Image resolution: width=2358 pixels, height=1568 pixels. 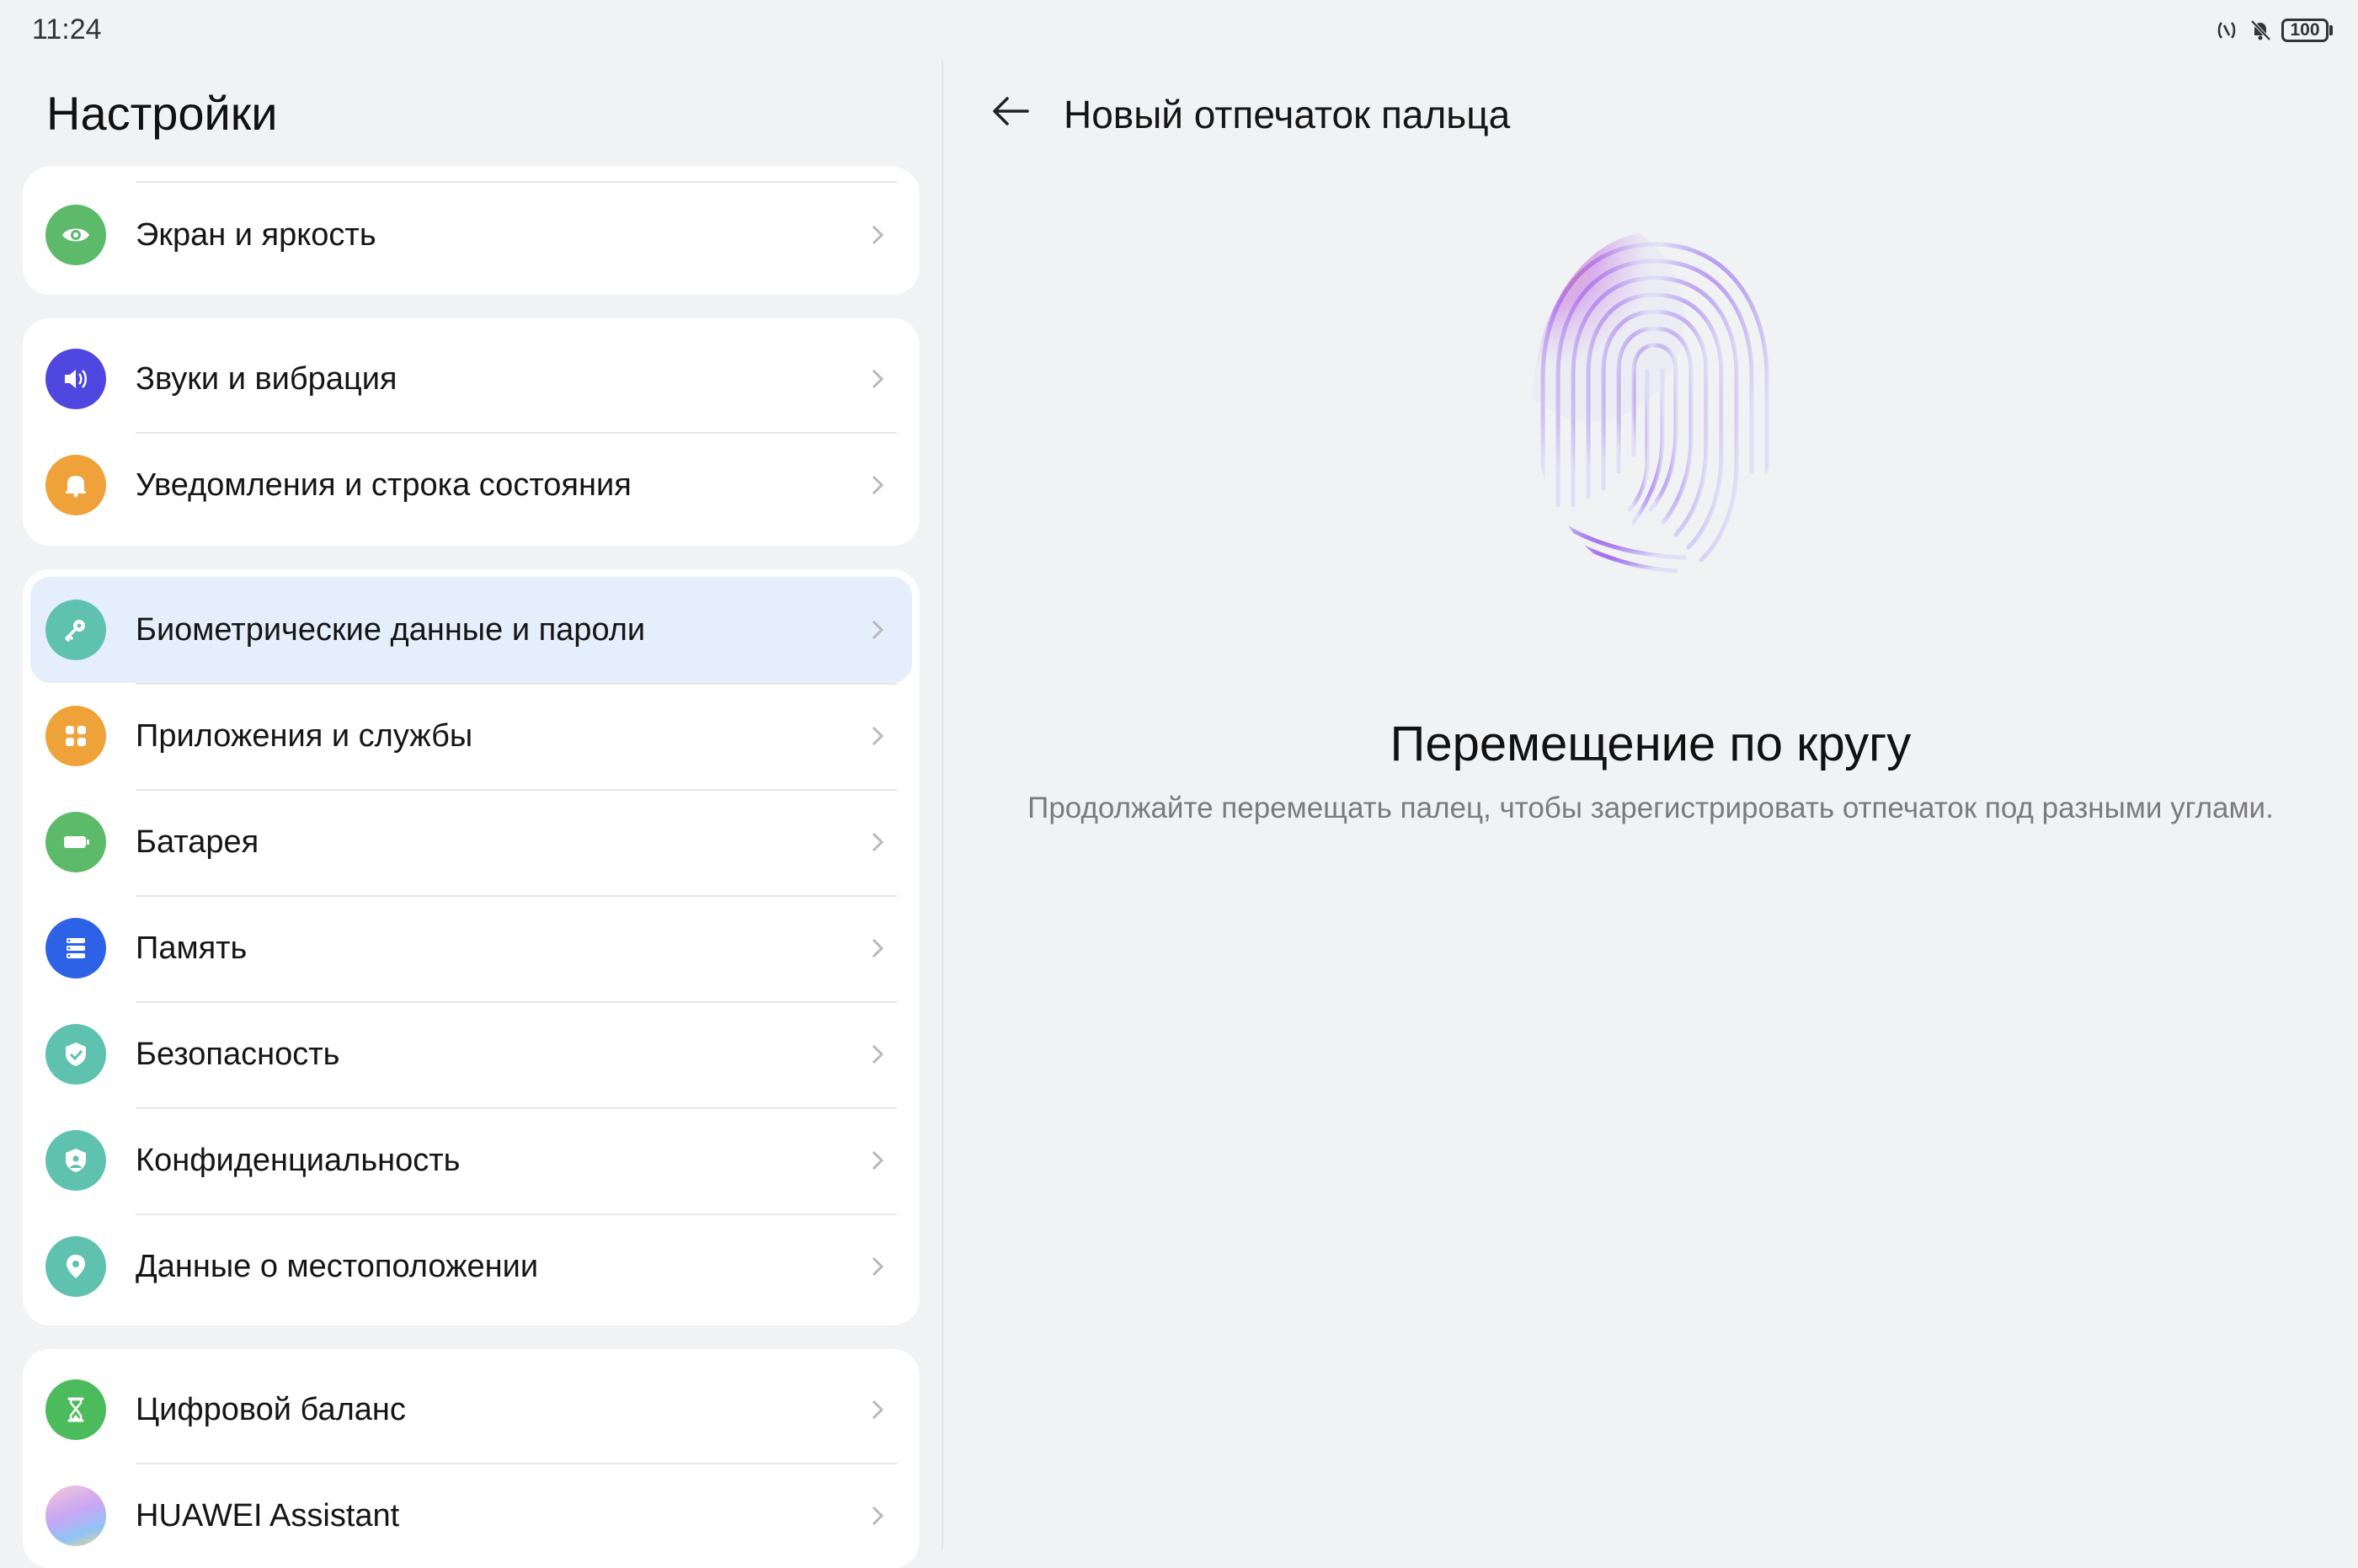 I want to click on status-icons: 100, so click(x=2273, y=30).